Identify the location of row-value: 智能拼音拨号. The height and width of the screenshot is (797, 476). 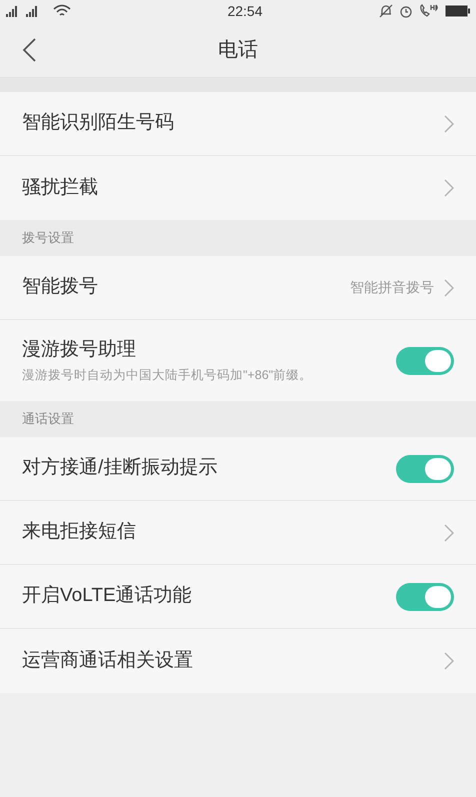
(392, 287).